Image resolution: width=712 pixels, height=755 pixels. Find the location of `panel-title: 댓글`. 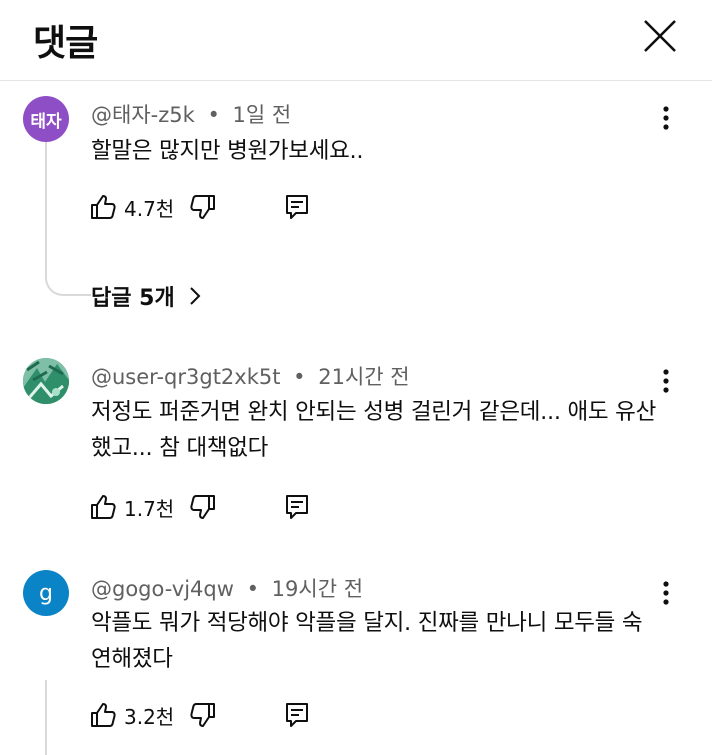

panel-title: 댓글 is located at coordinates (65, 43).